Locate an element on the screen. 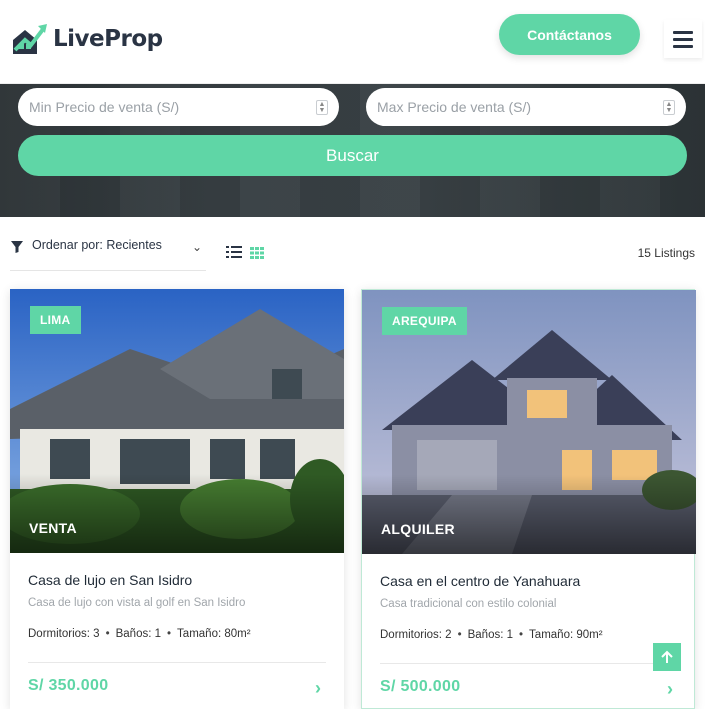  listings-toolbar: Ordenar por: Recientes ⌄ 15 Listings is located at coordinates (352, 252).